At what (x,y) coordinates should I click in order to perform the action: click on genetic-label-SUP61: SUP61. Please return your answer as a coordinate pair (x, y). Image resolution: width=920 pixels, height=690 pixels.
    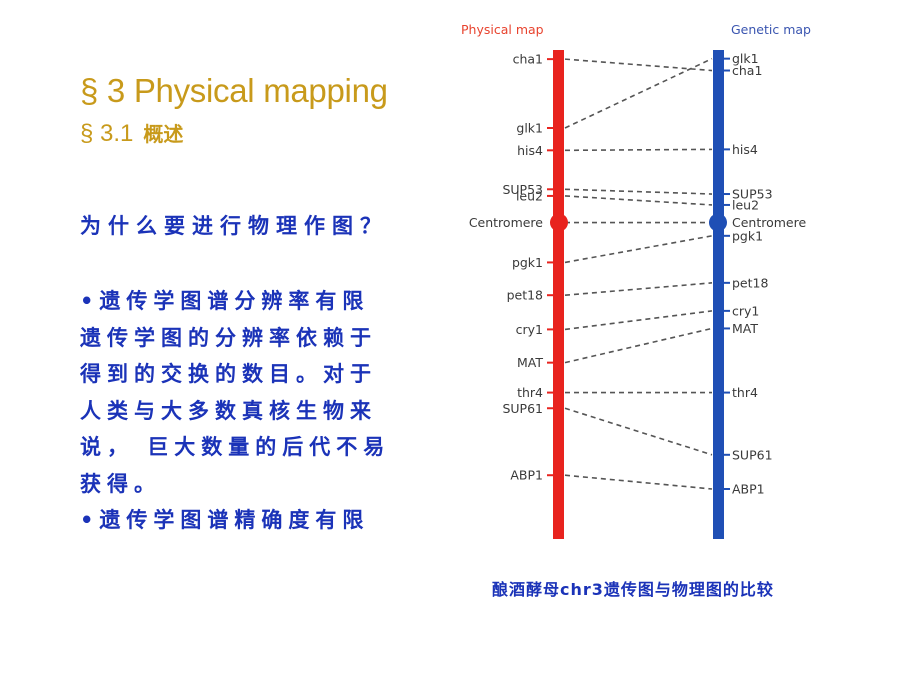
    Looking at the image, I should click on (752, 454).